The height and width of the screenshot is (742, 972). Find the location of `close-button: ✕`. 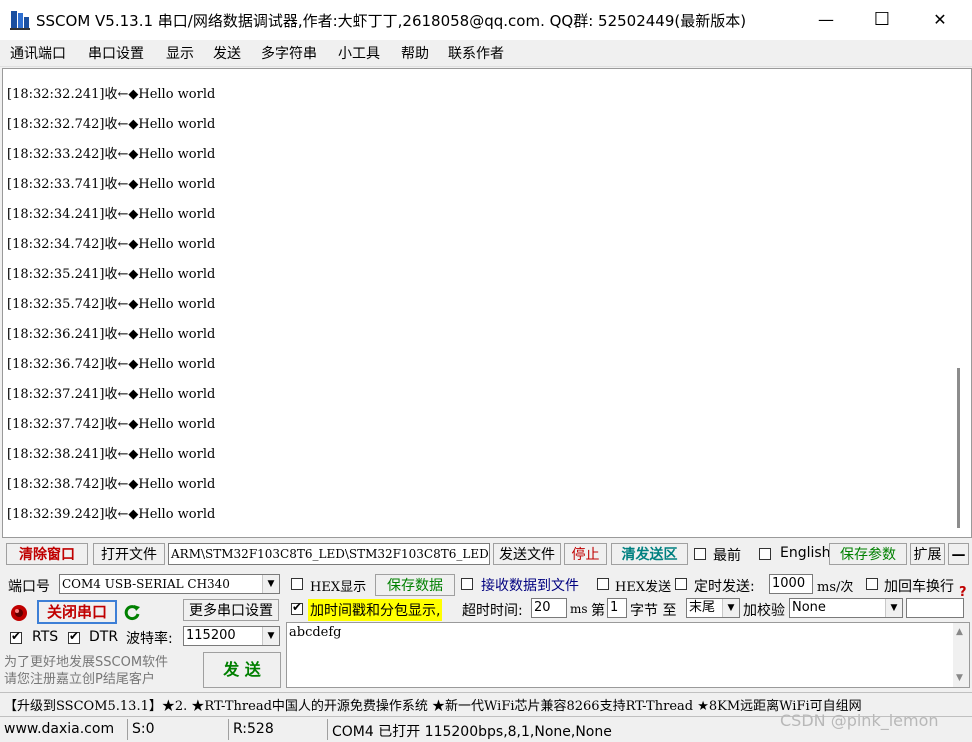

close-button: ✕ is located at coordinates (940, 20).